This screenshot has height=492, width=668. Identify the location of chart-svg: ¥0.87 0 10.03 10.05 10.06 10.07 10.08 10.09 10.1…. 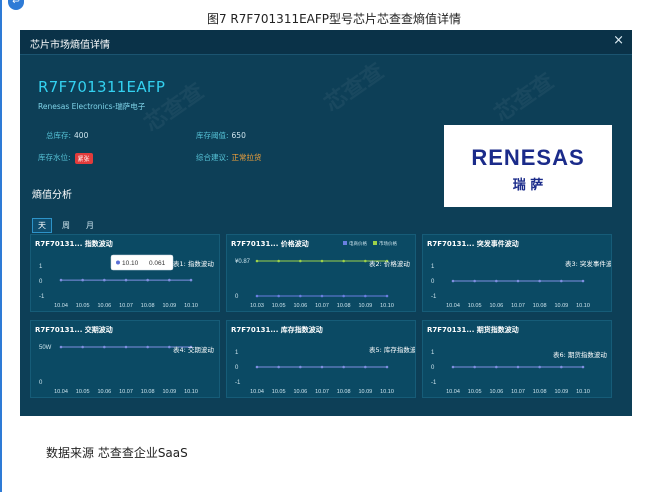
(322, 274).